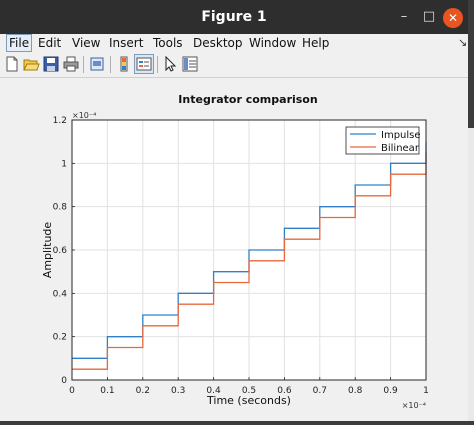 Image resolution: width=474 pixels, height=425 pixels. What do you see at coordinates (144, 64) in the screenshot?
I see `legend-icon` at bounding box center [144, 64].